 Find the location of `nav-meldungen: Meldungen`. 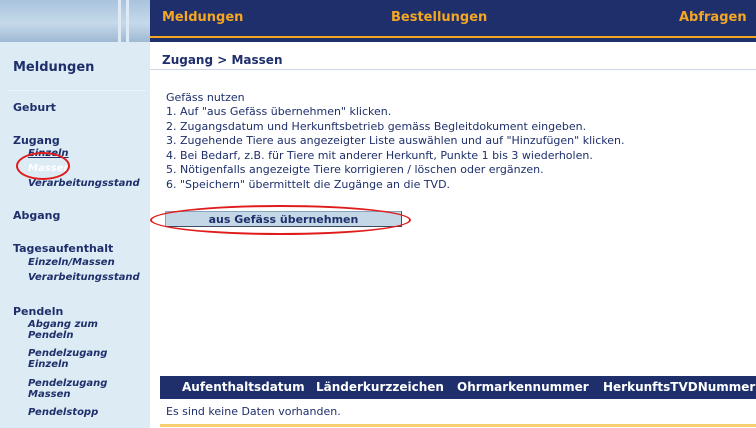

nav-meldungen: Meldungen is located at coordinates (202, 18).